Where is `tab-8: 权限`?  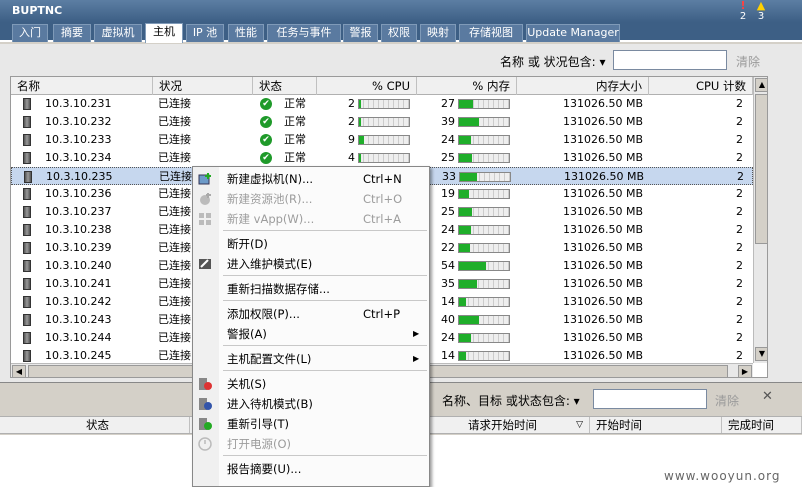
tab-8: 权限 is located at coordinates (399, 33).